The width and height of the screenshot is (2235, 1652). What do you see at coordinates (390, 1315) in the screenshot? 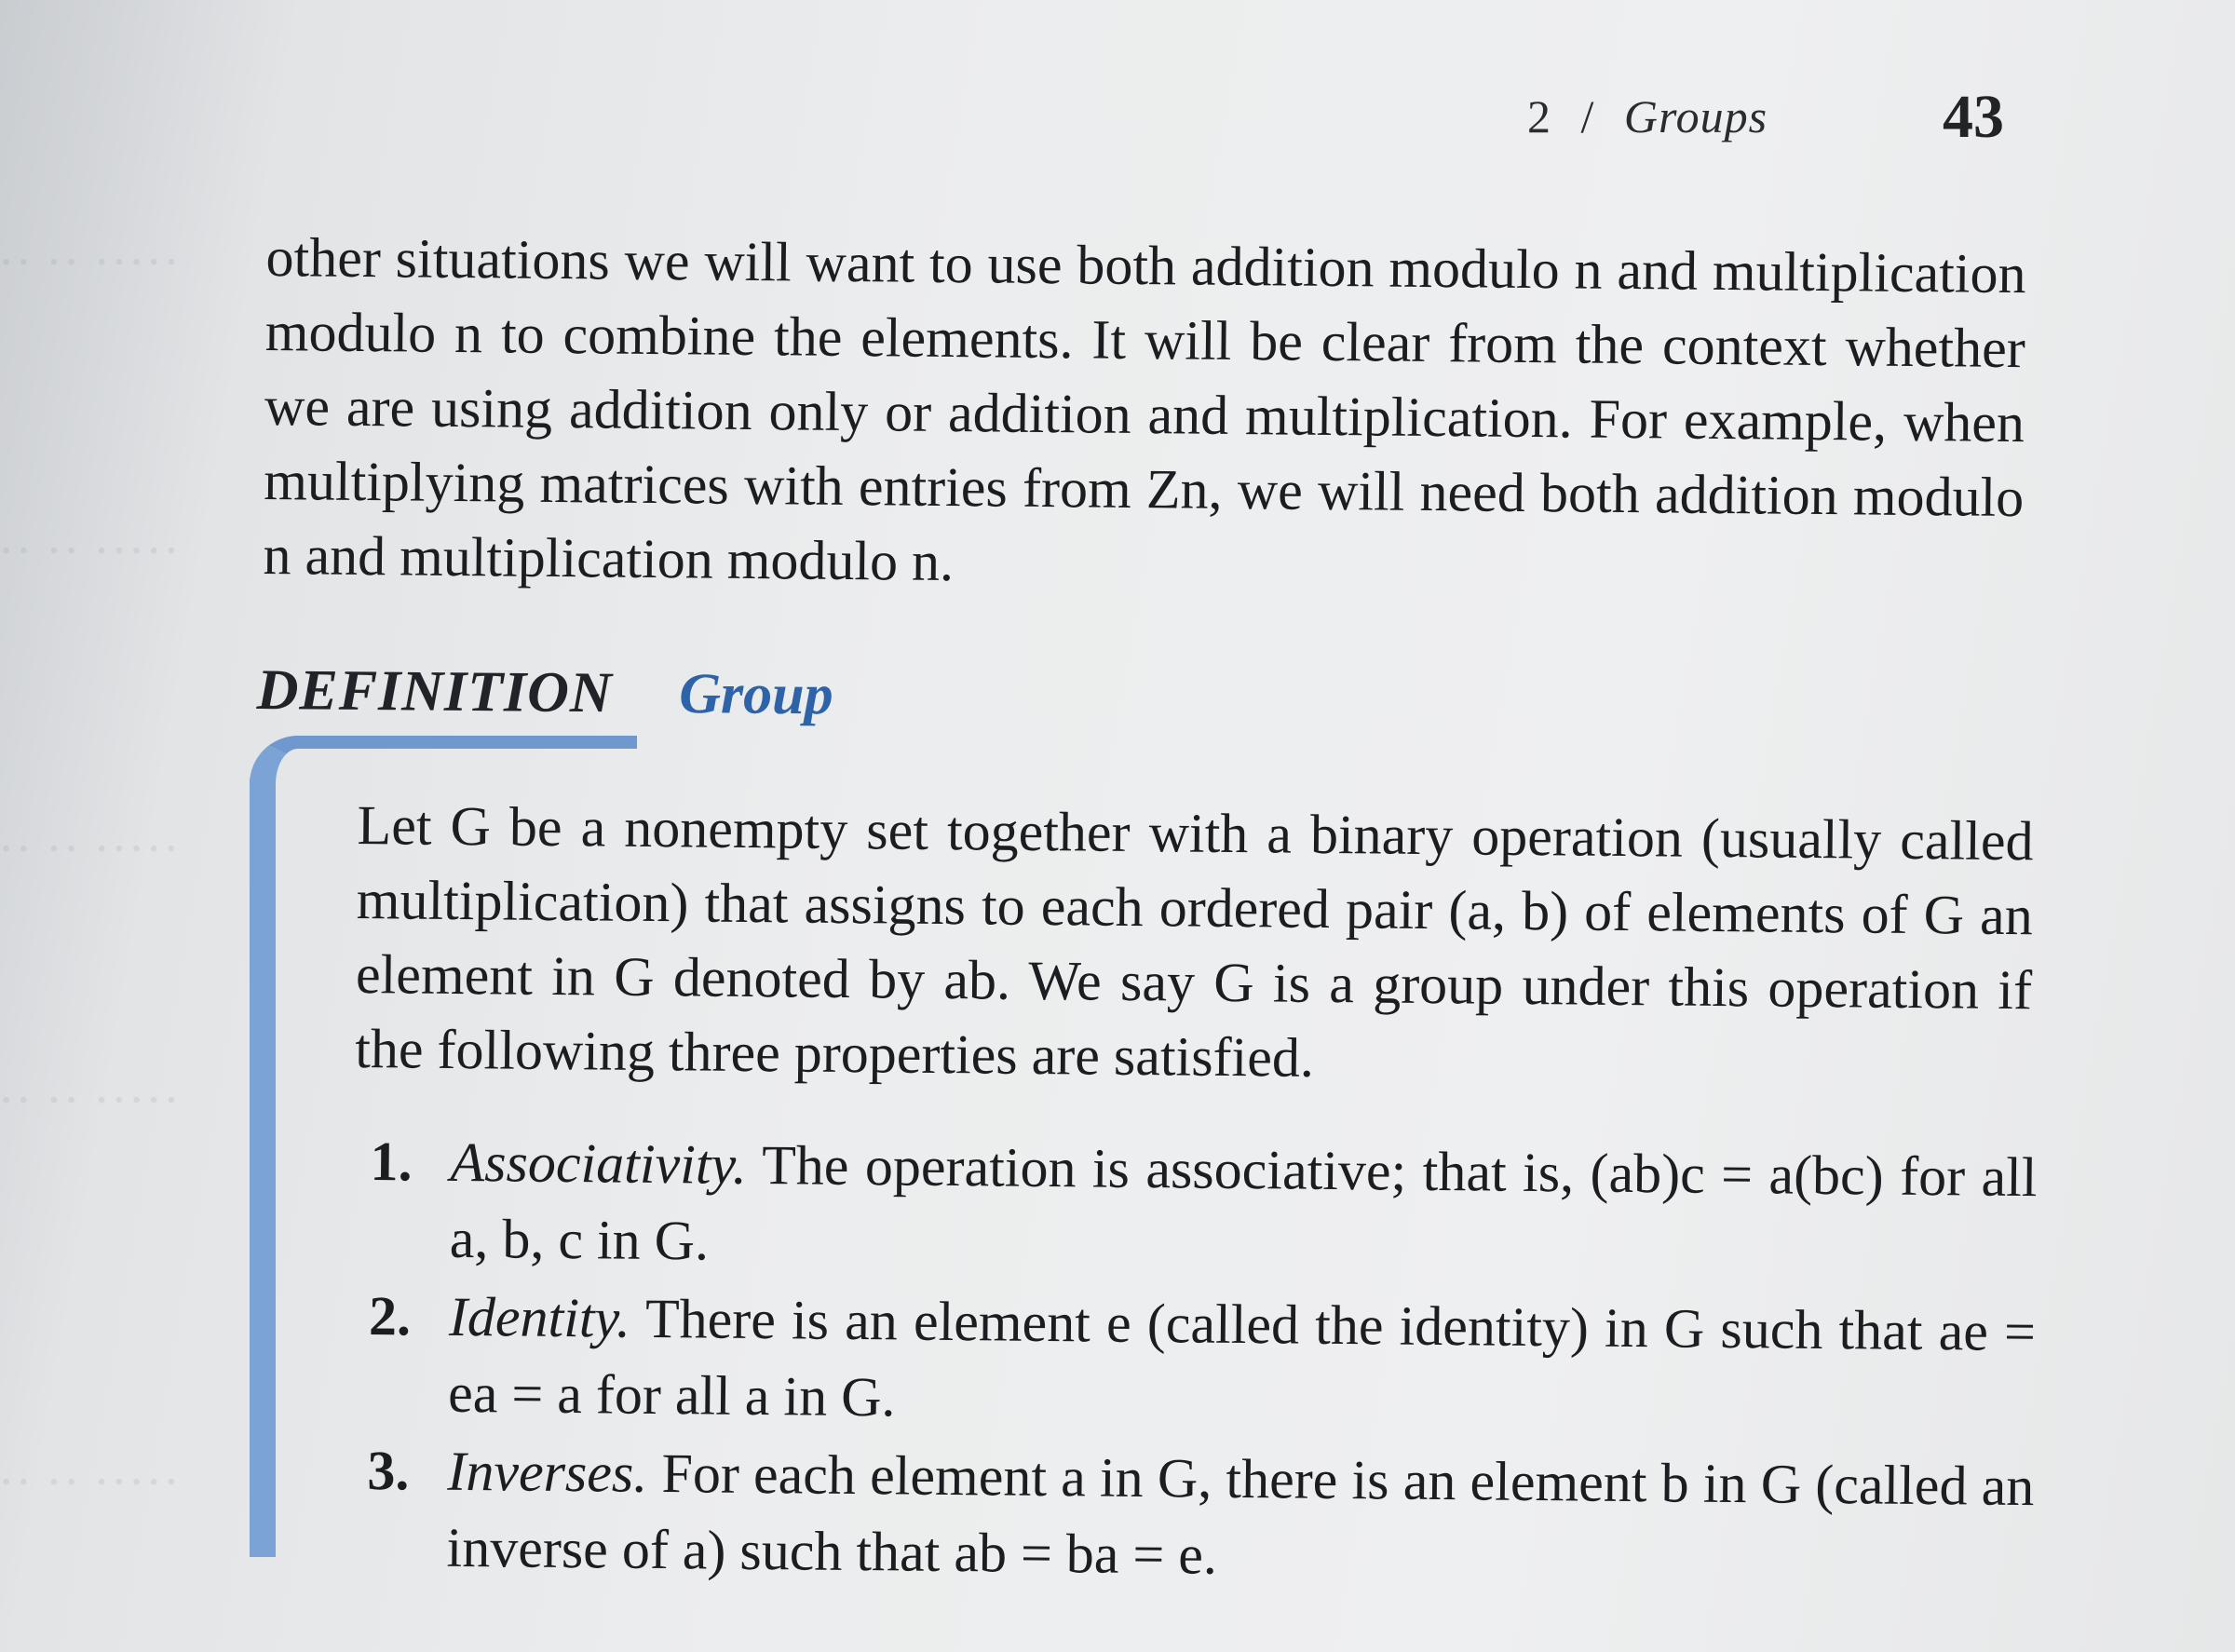
I see `axiom-number: 2.` at bounding box center [390, 1315].